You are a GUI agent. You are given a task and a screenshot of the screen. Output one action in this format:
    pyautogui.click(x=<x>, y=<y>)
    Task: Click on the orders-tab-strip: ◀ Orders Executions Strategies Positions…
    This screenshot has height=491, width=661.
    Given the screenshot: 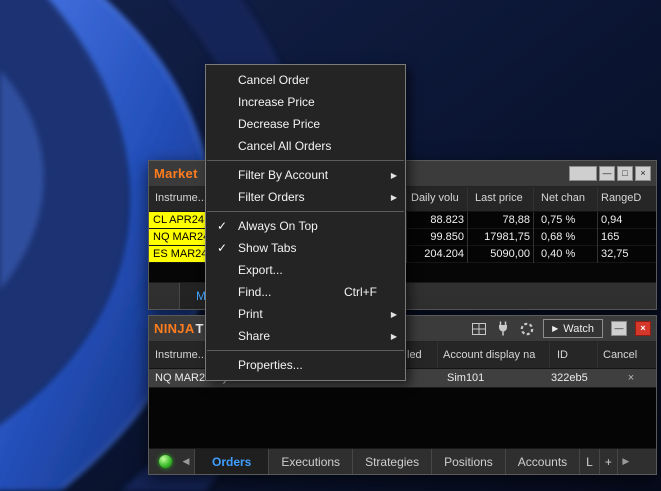 What is the action you would take?
    pyautogui.click(x=402, y=461)
    